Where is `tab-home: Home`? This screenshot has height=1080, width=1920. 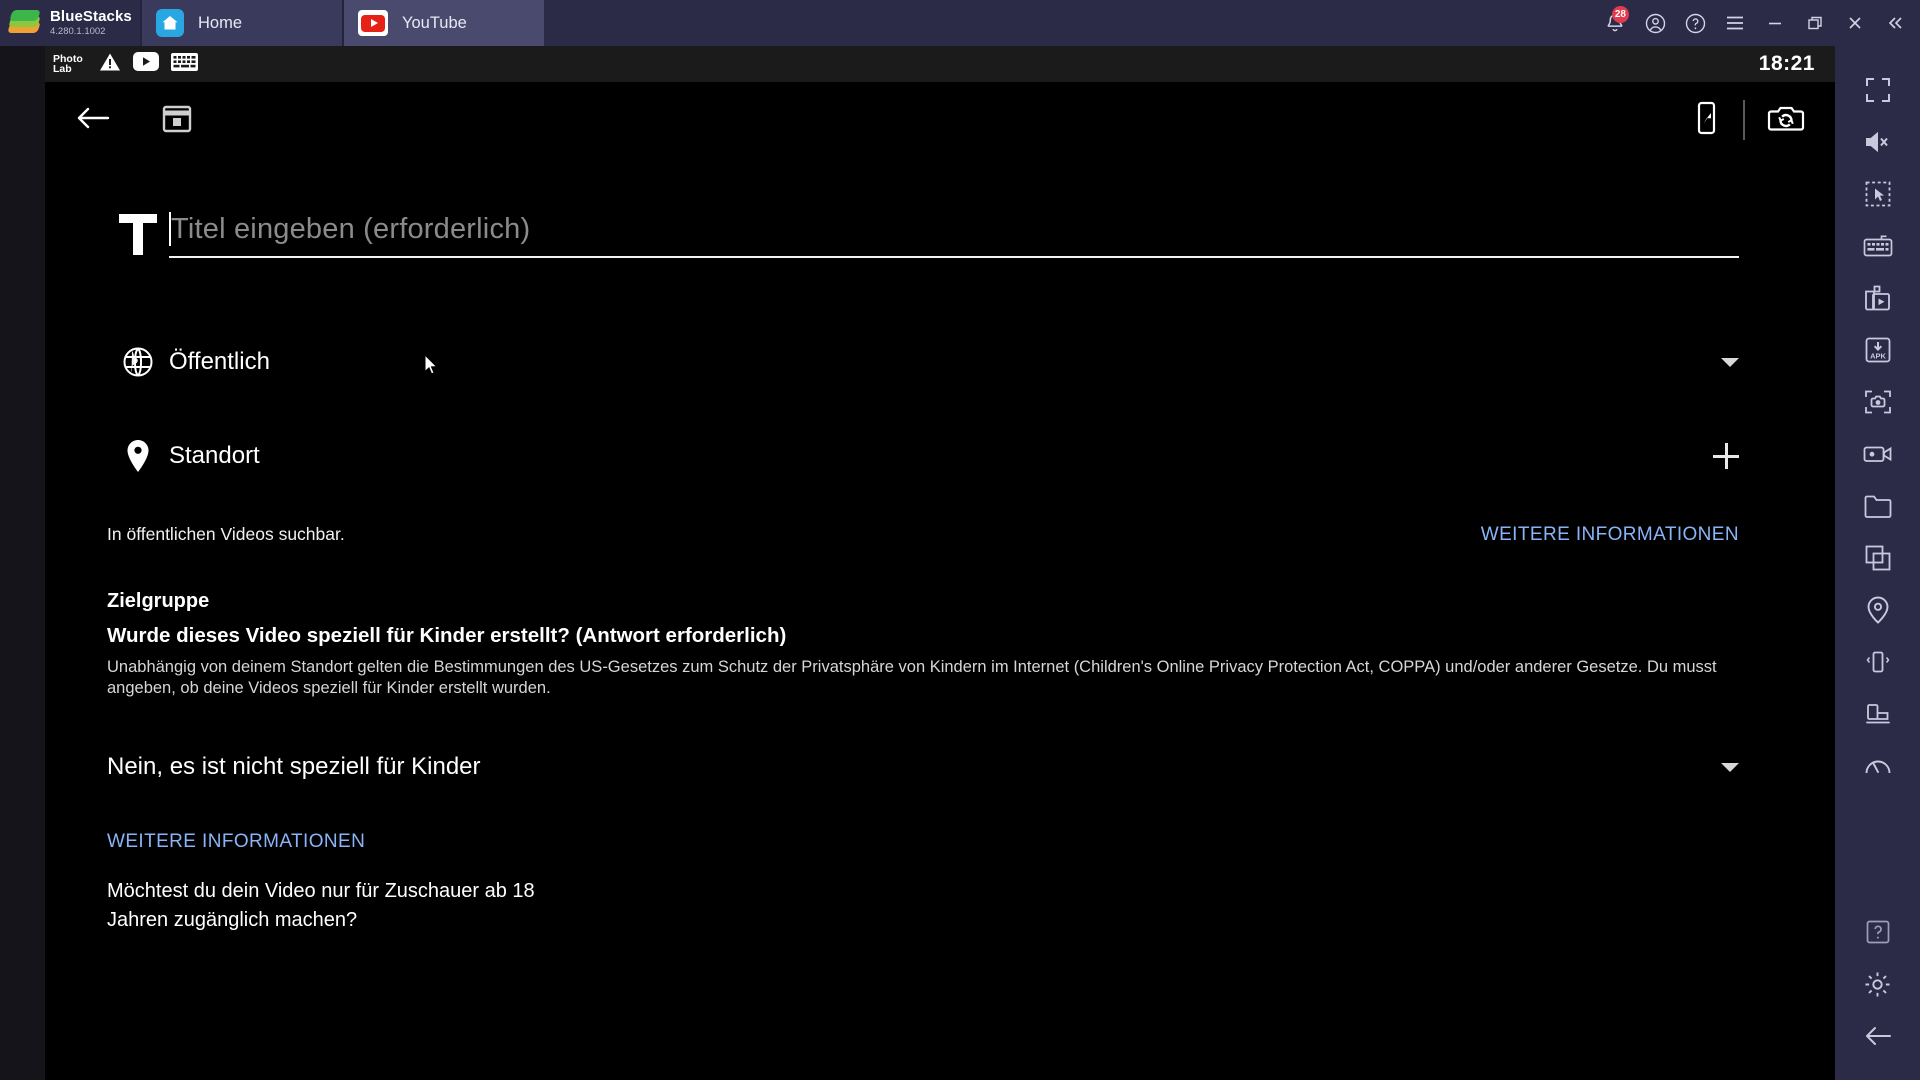 tab-home: Home is located at coordinates (242, 23).